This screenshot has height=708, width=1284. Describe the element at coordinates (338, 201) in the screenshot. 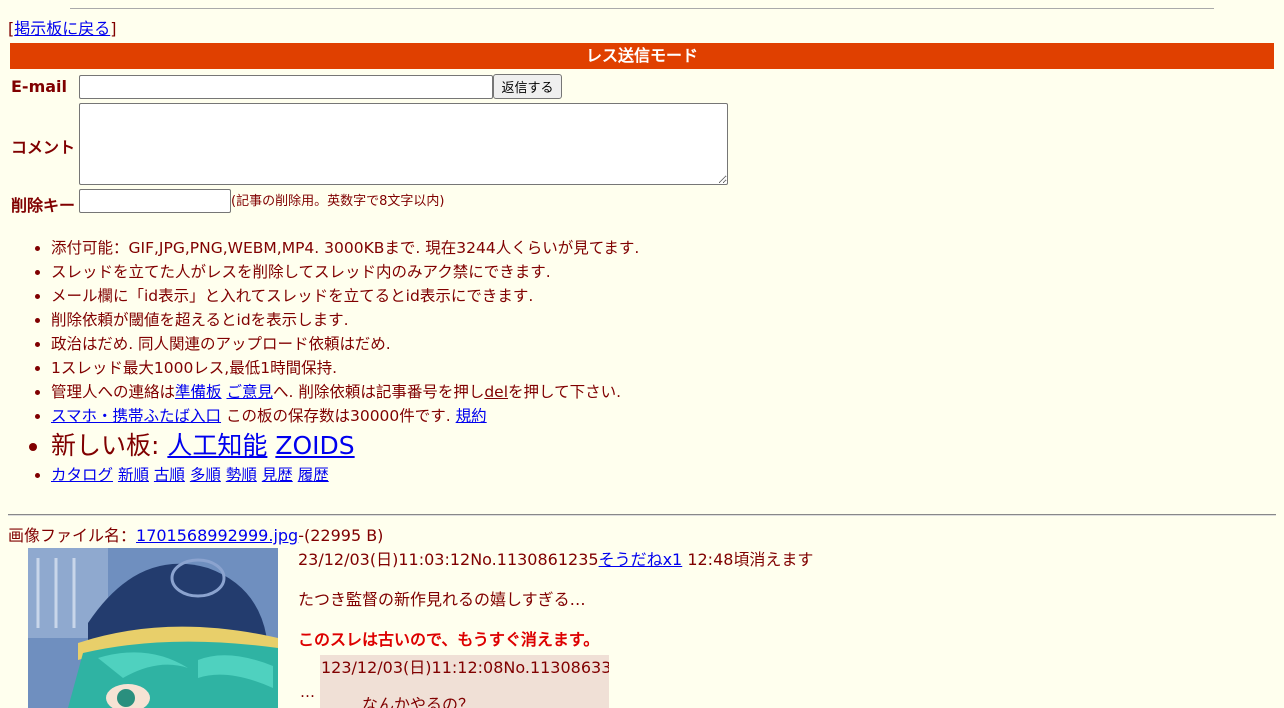

I see `delete-key-note: (記事の削除用。英数字で8文字以内)` at that location.